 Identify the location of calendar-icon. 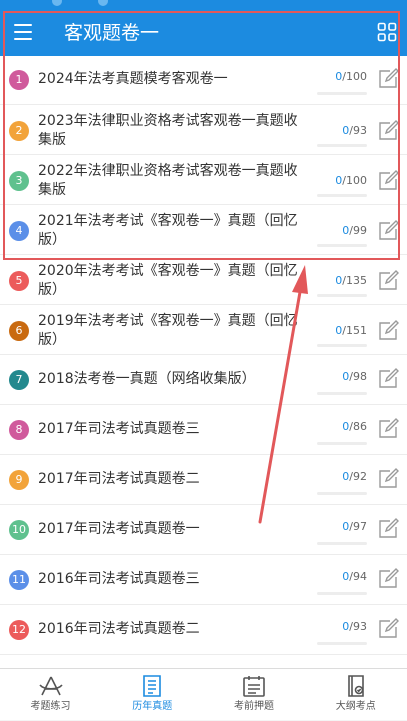
(254, 686).